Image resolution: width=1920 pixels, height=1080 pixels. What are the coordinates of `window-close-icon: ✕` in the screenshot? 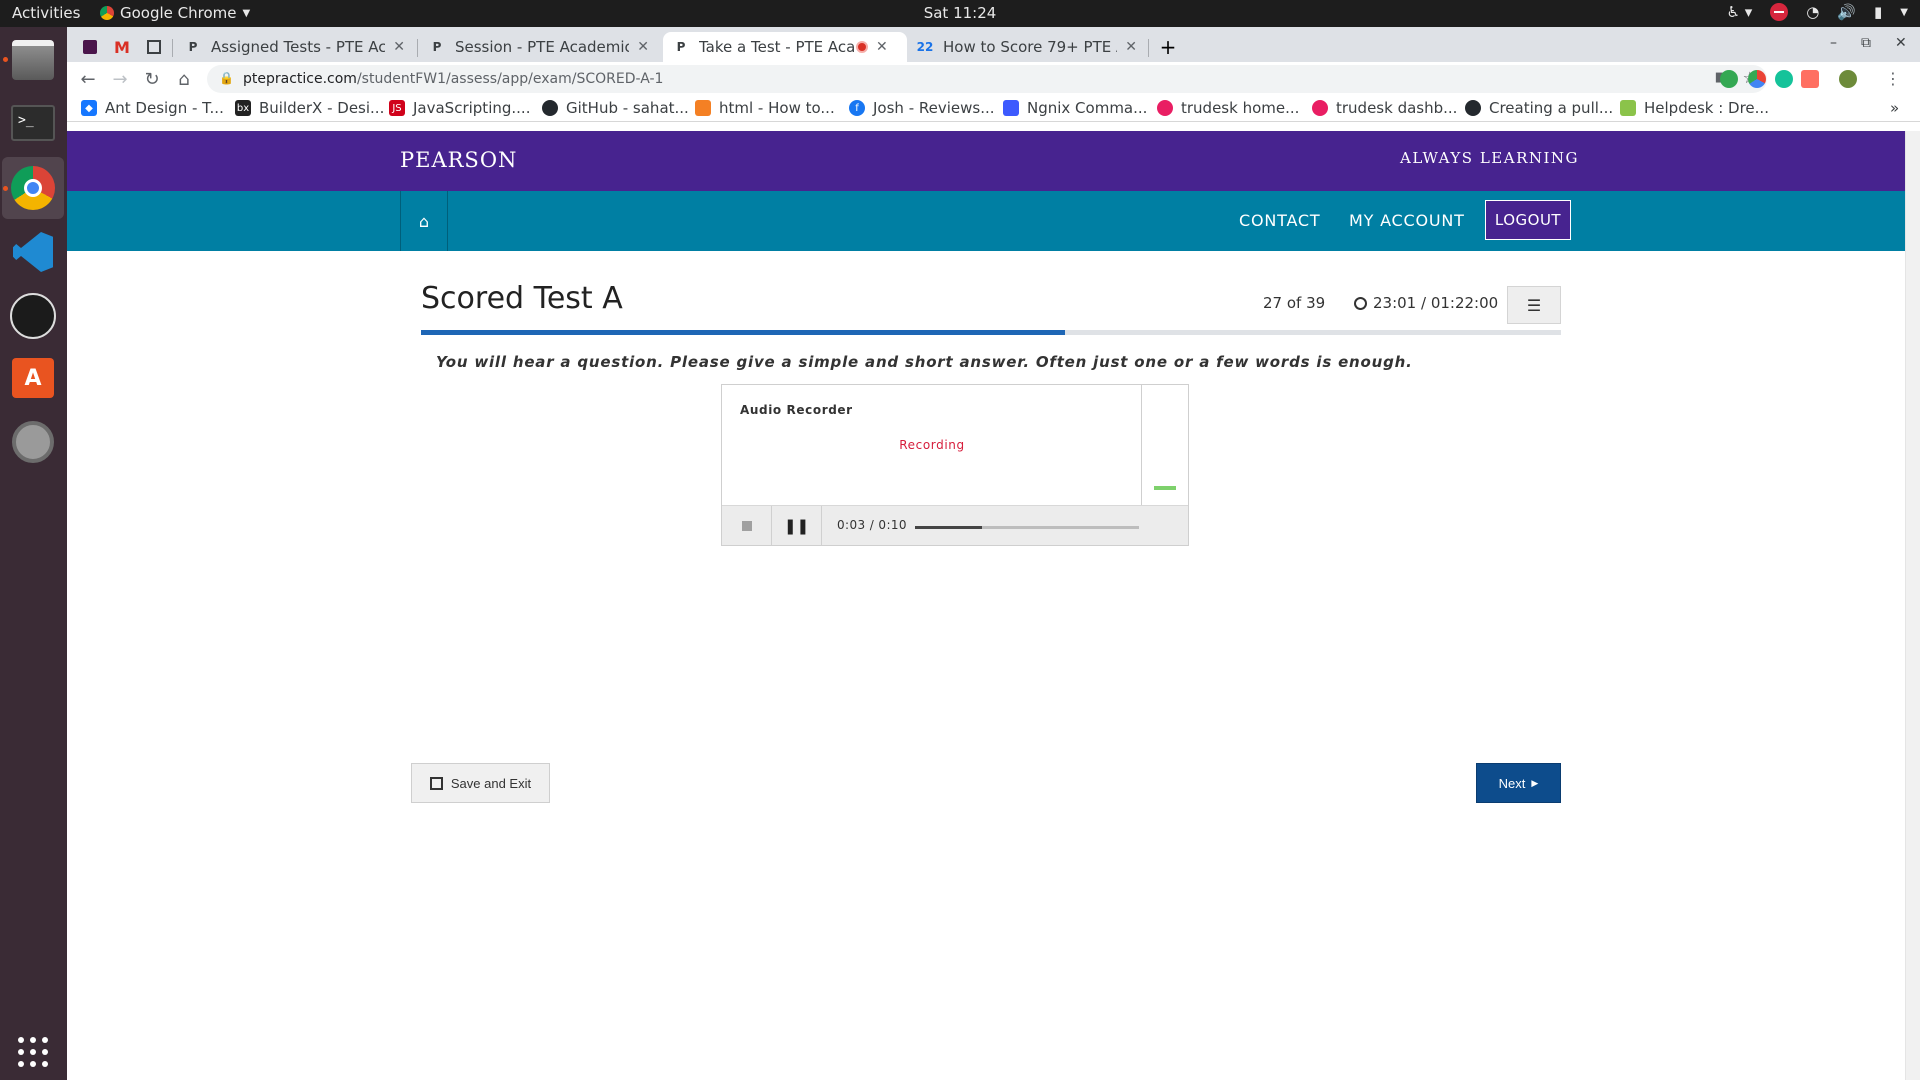 It's located at (1901, 43).